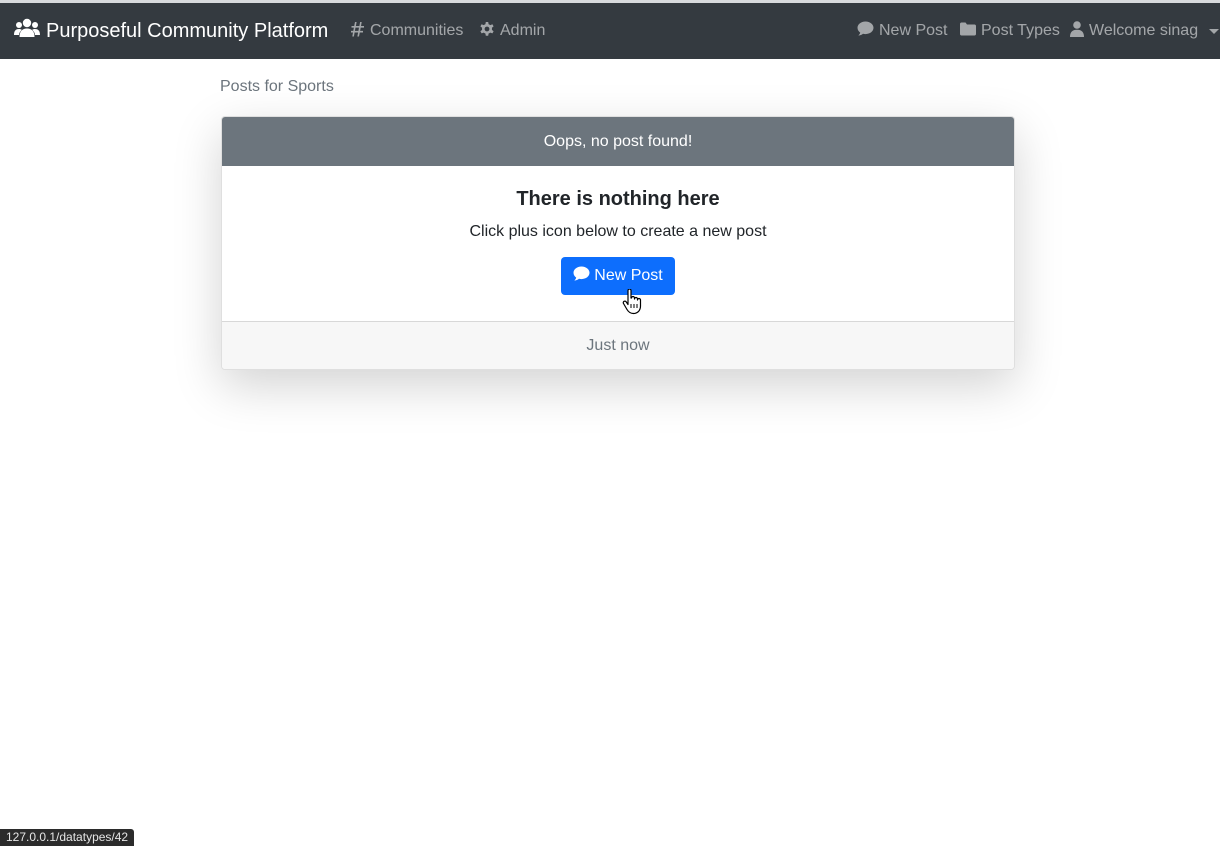 The height and width of the screenshot is (846, 1220). I want to click on new-post-button: New Post, so click(618, 276).